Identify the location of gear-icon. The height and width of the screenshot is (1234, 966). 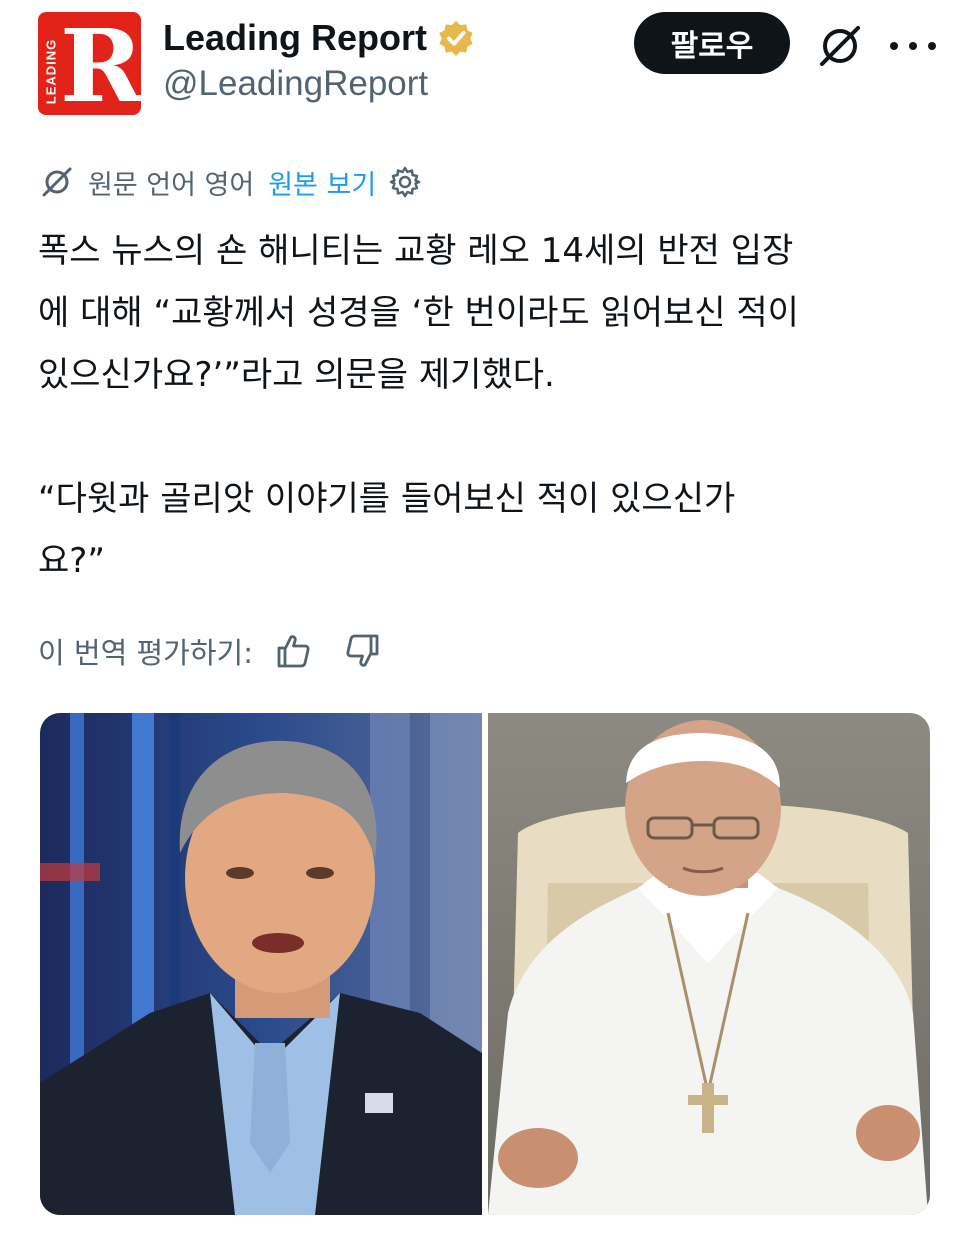
(405, 182).